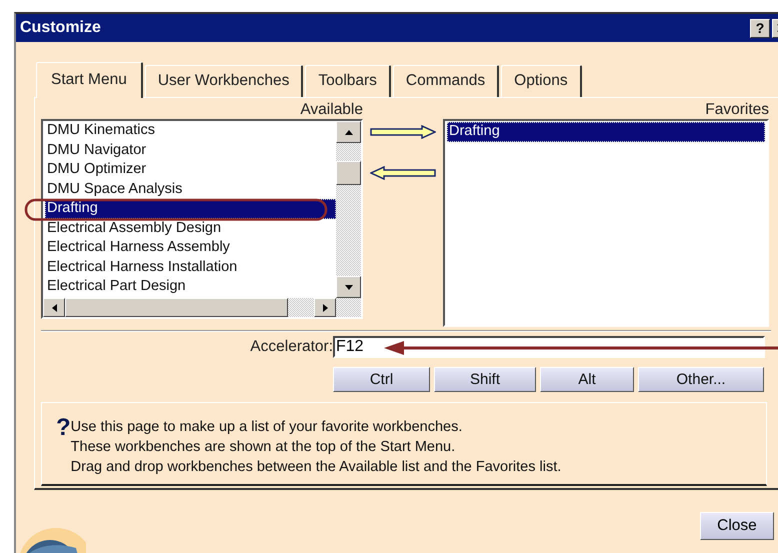 This screenshot has height=553, width=778. What do you see at coordinates (316, 467) in the screenshot?
I see `help-text: Drag and drop workbenches between the Available list and the Favorites list.` at bounding box center [316, 467].